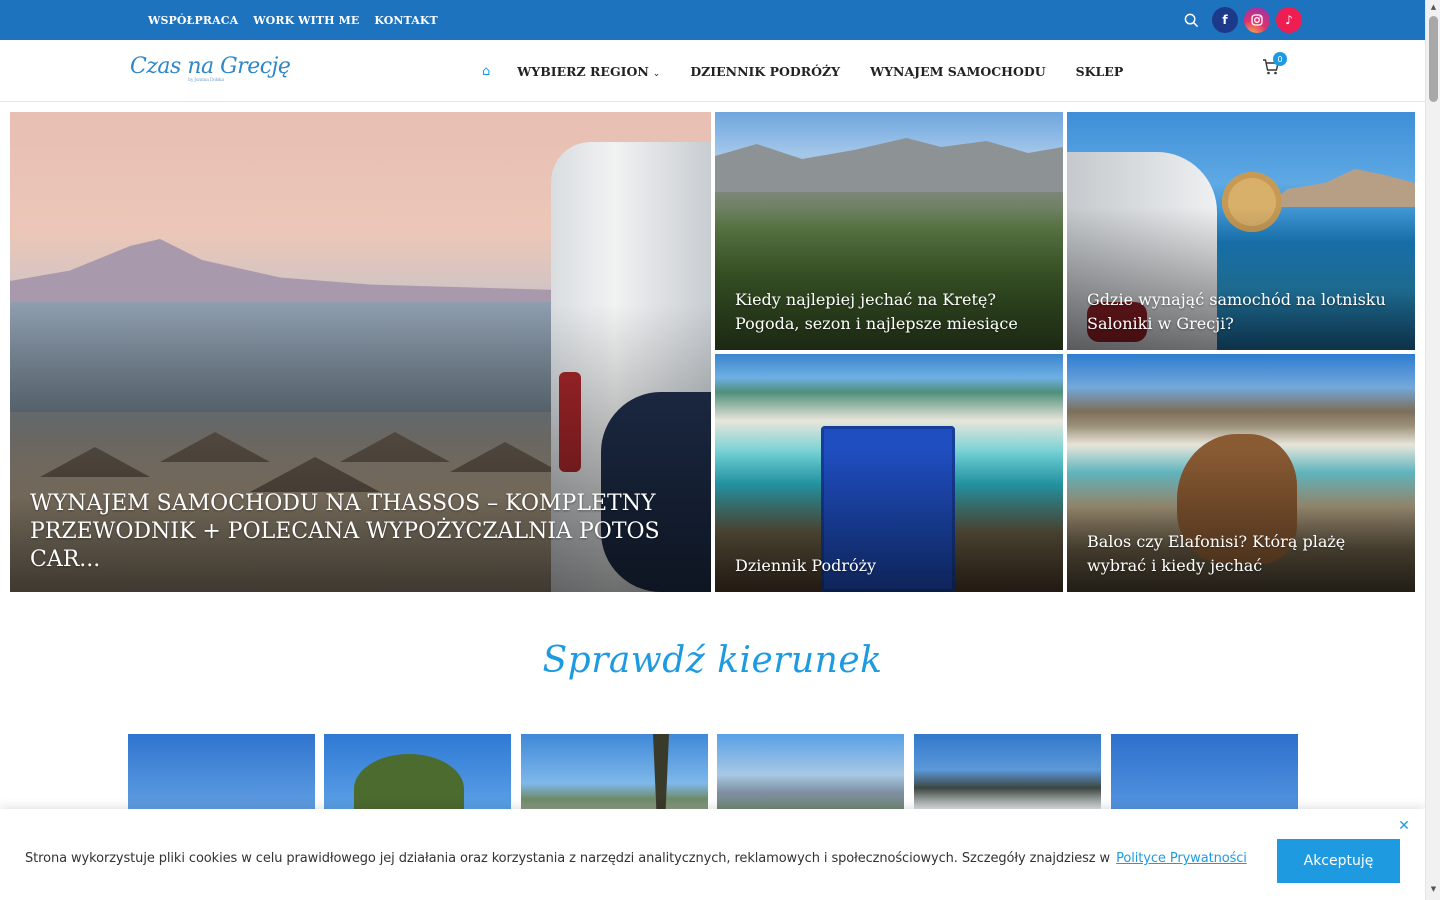 This screenshot has width=1440, height=900. What do you see at coordinates (958, 71) in the screenshot?
I see `nav-item-wynajem-samochodu: WYNAJEM SAMOCHODU` at bounding box center [958, 71].